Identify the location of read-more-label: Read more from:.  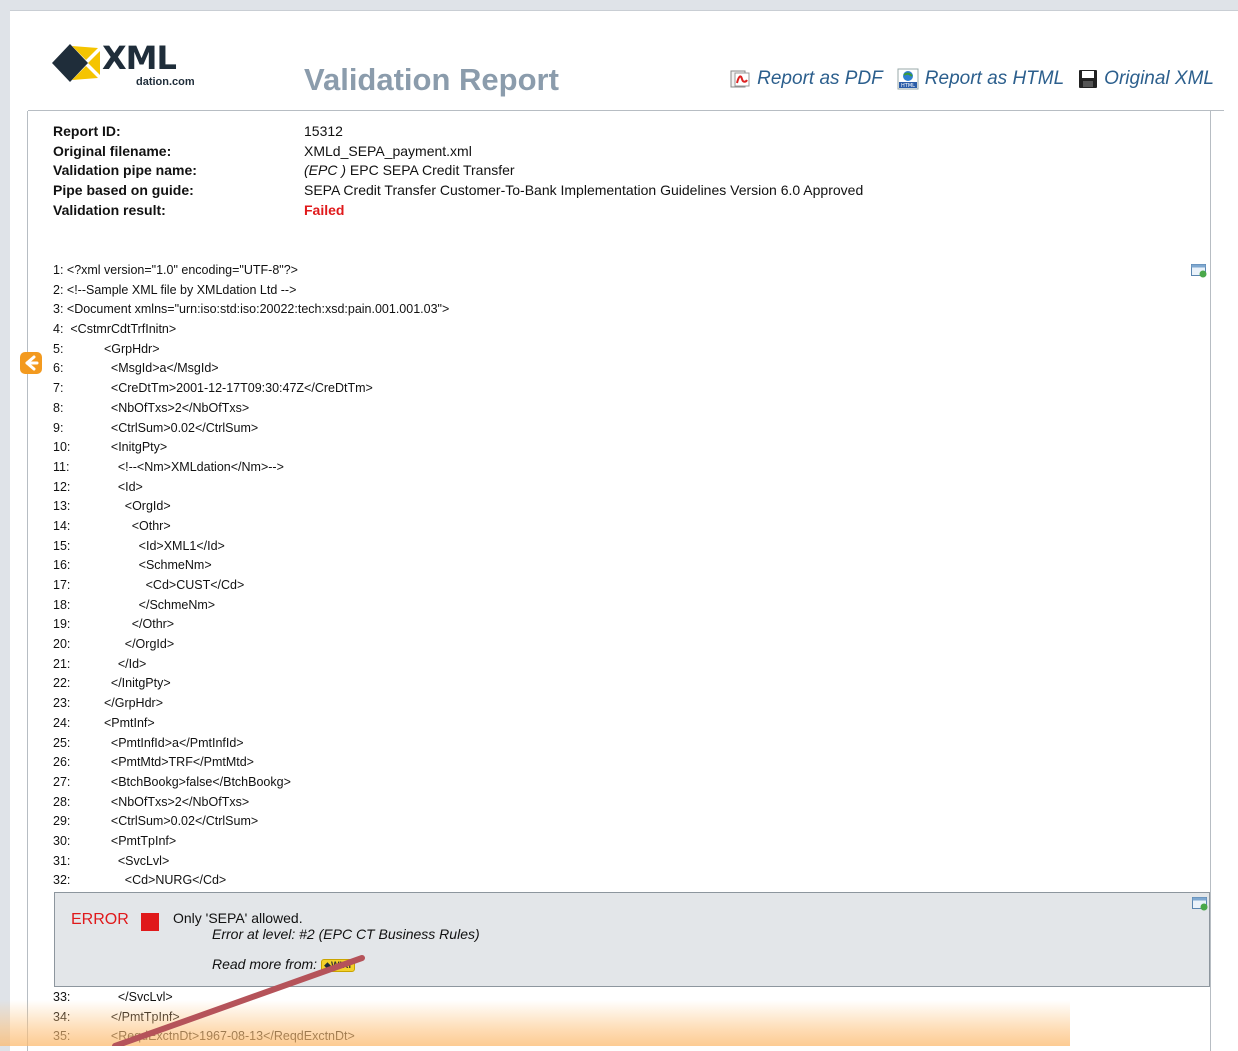
(265, 964).